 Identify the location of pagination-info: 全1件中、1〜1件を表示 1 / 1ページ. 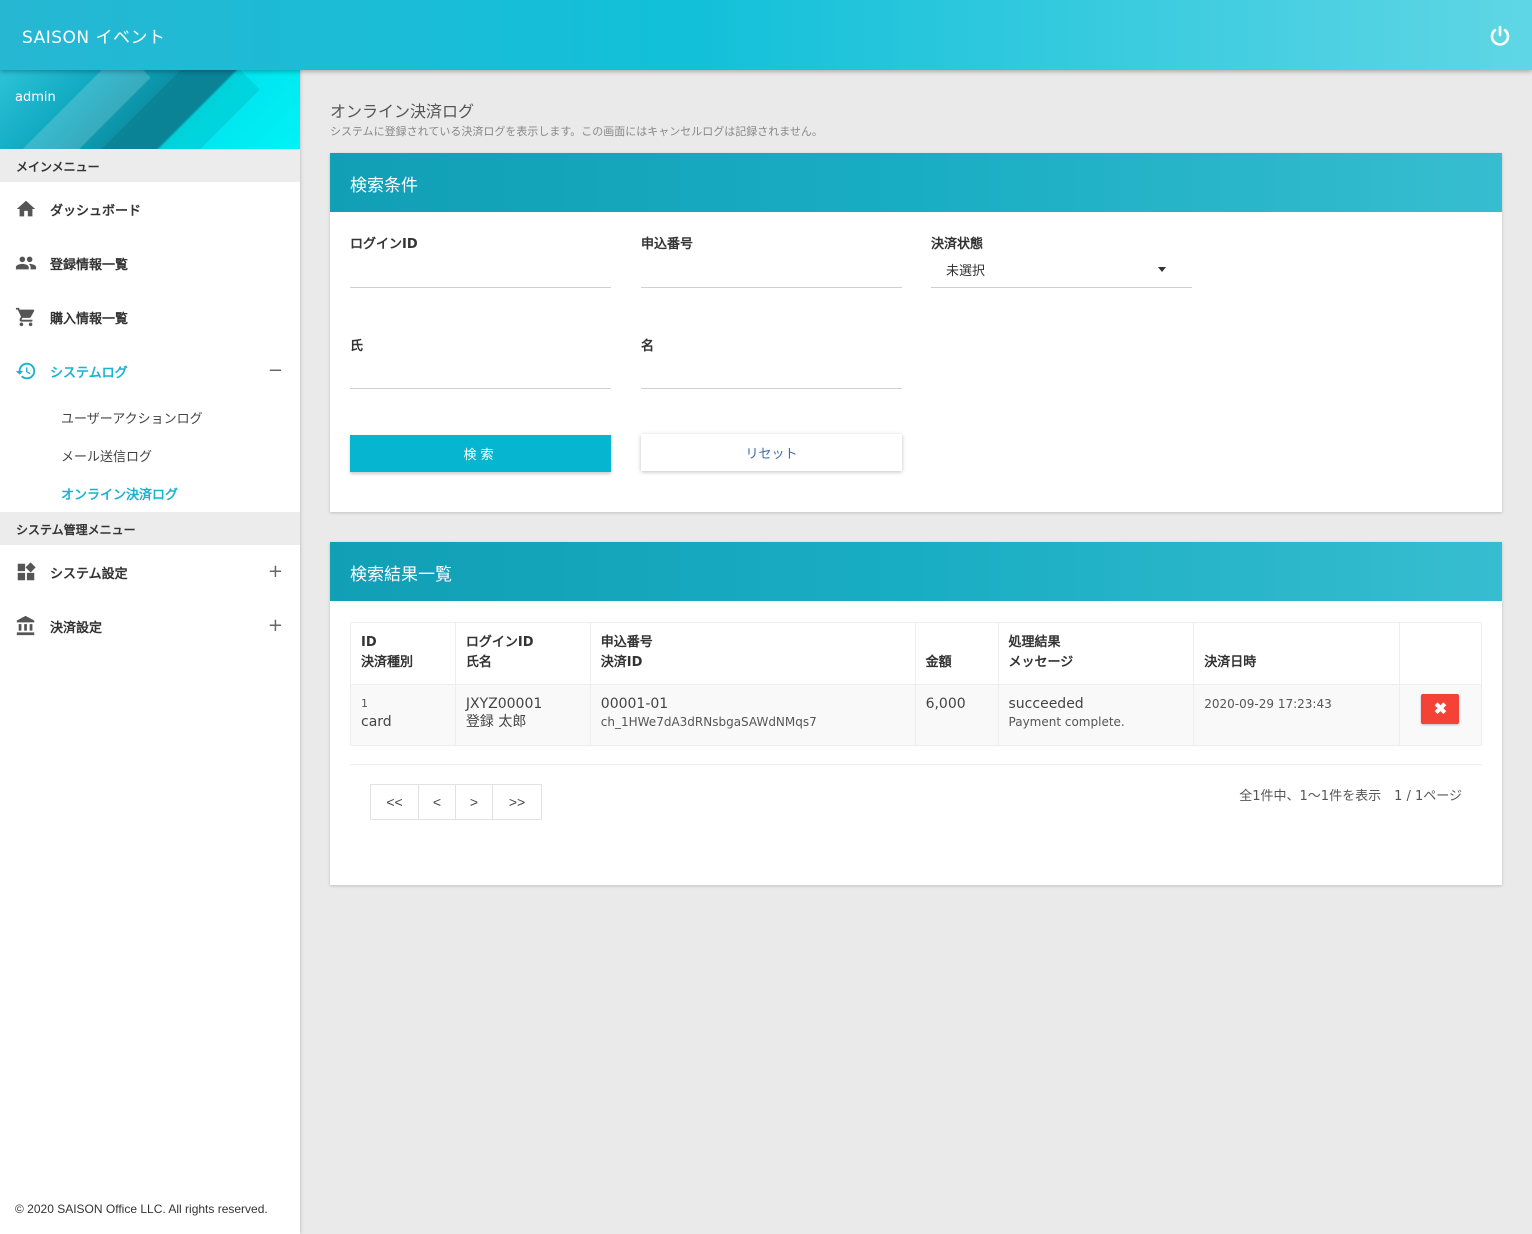
(1350, 796).